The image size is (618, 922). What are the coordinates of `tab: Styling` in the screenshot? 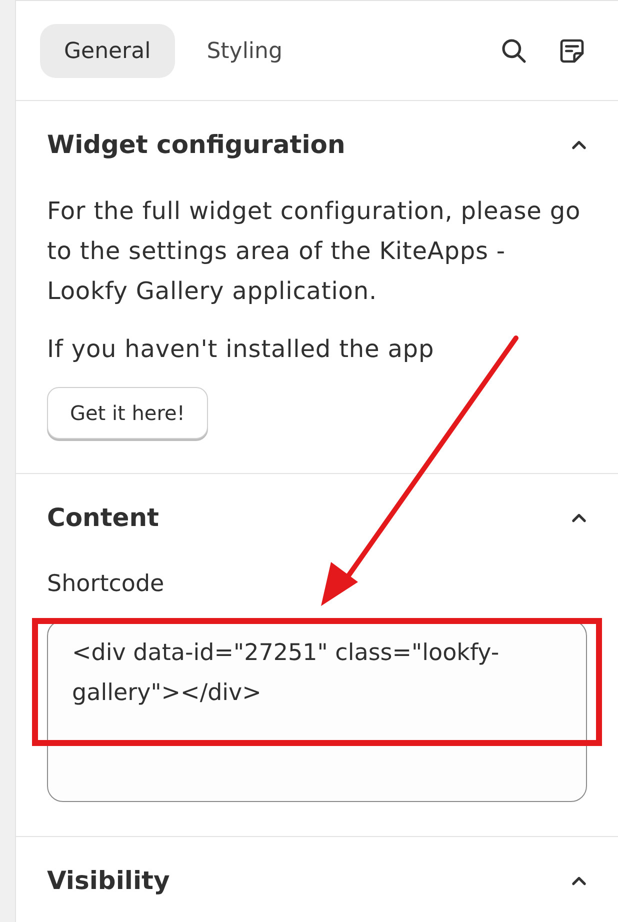 It's located at (244, 51).